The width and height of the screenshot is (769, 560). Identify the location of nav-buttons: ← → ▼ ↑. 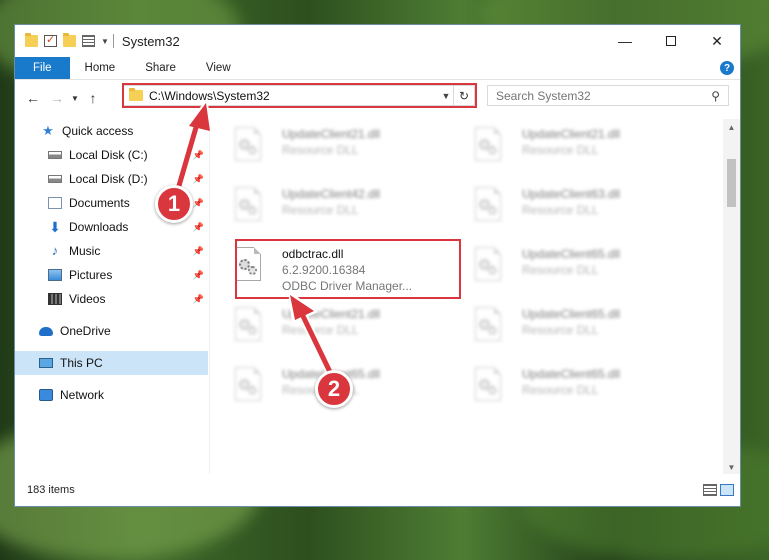
(60, 98).